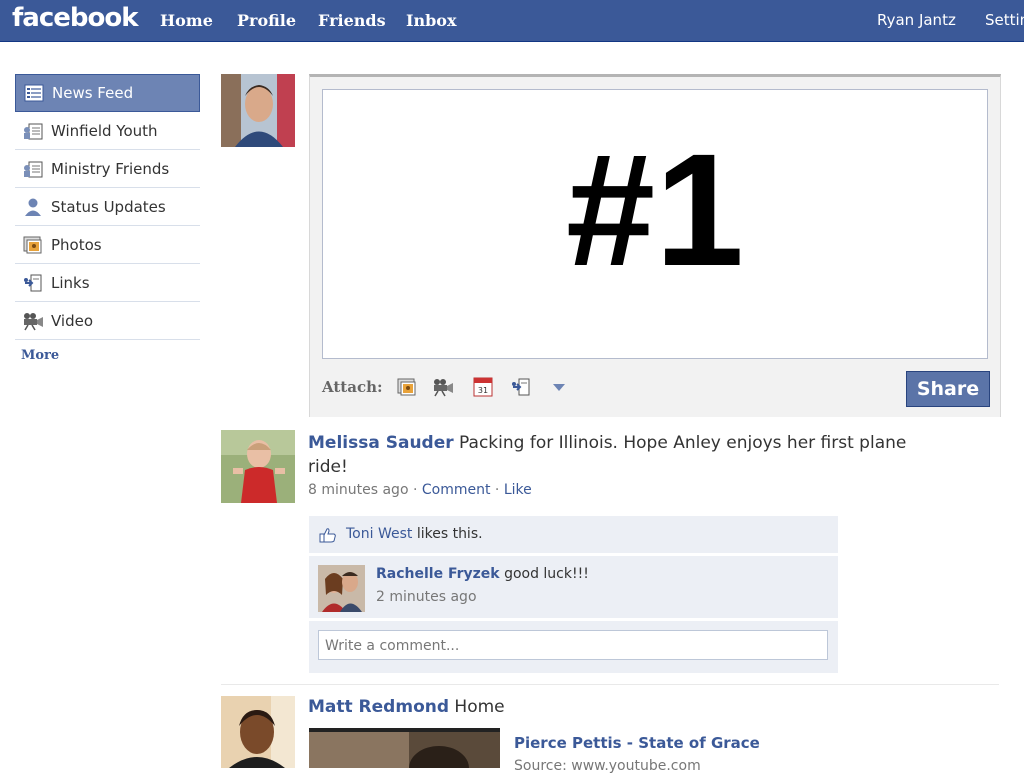  Describe the element at coordinates (483, 390) in the screenshot. I see `svg-text: 31` at that location.